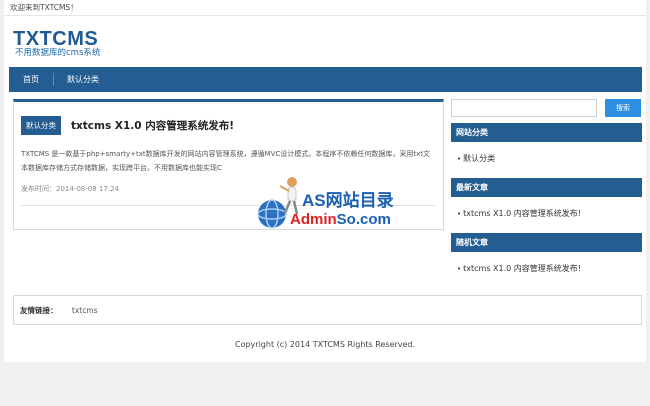 The height and width of the screenshot is (406, 650). Describe the element at coordinates (546, 158) in the screenshot. I see `sidebar-category-item: • 默认分类` at that location.